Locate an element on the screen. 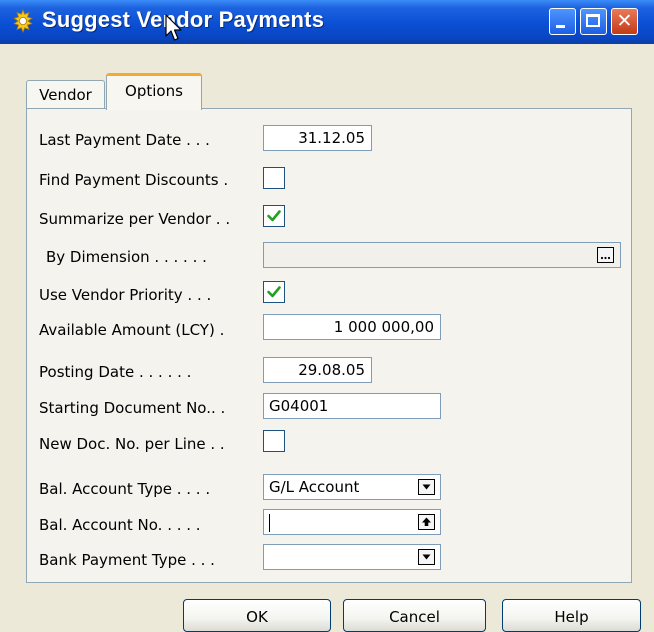 This screenshot has height=632, width=654. starting-document-no-field: G04001 is located at coordinates (352, 406).